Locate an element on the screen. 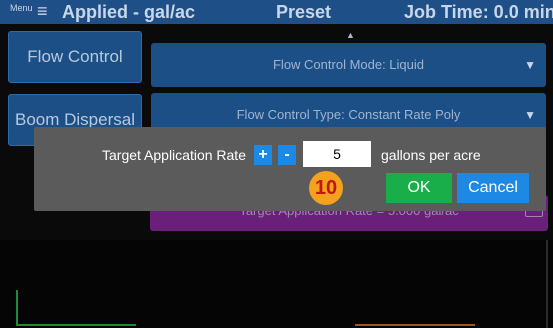  applied-rate-title: Applied - gal/ac is located at coordinates (129, 12).